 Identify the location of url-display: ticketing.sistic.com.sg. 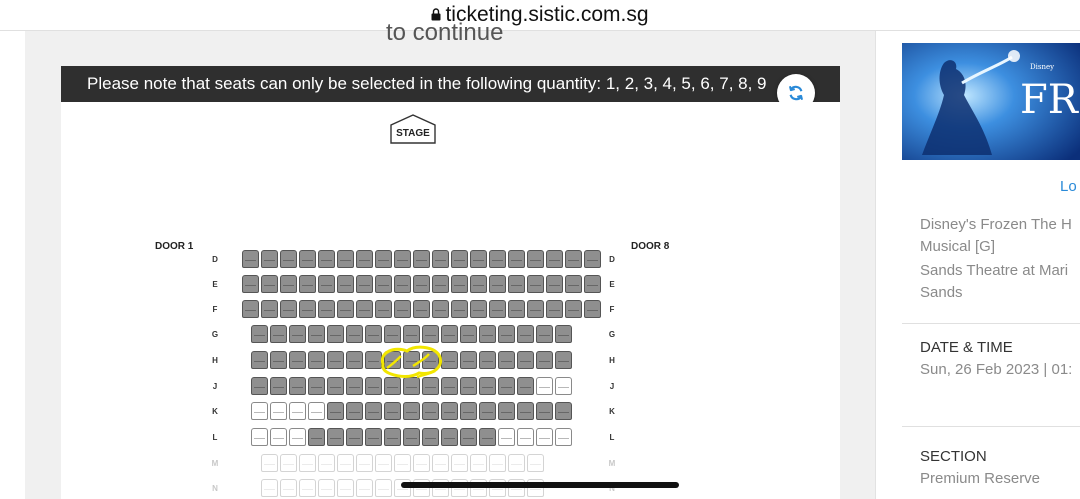
(540, 15).